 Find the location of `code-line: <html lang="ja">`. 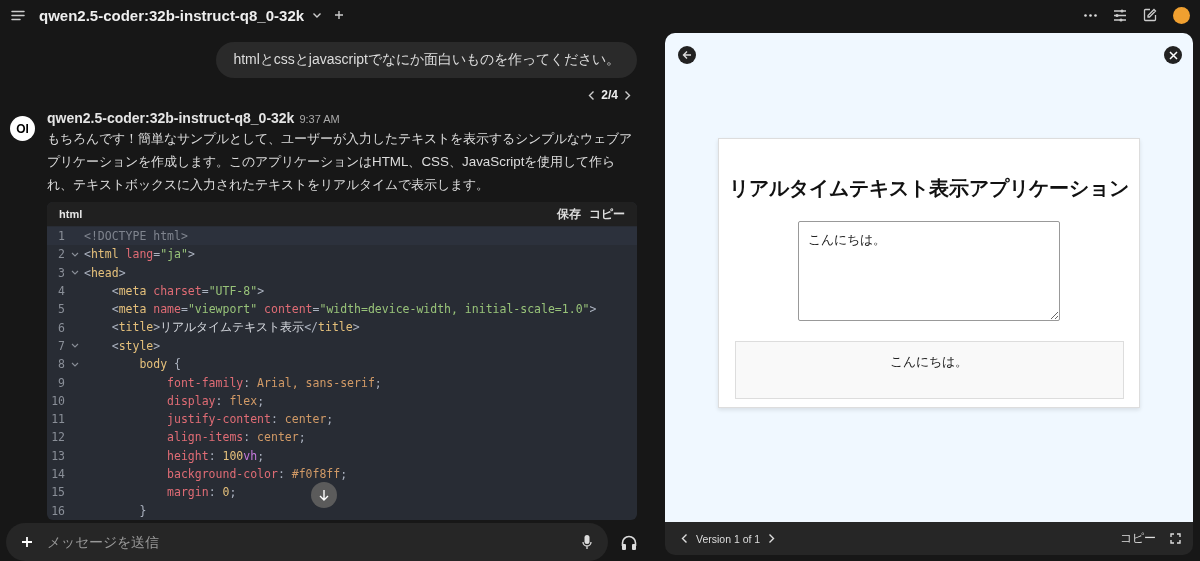

code-line: <html lang="ja"> is located at coordinates (139, 254).